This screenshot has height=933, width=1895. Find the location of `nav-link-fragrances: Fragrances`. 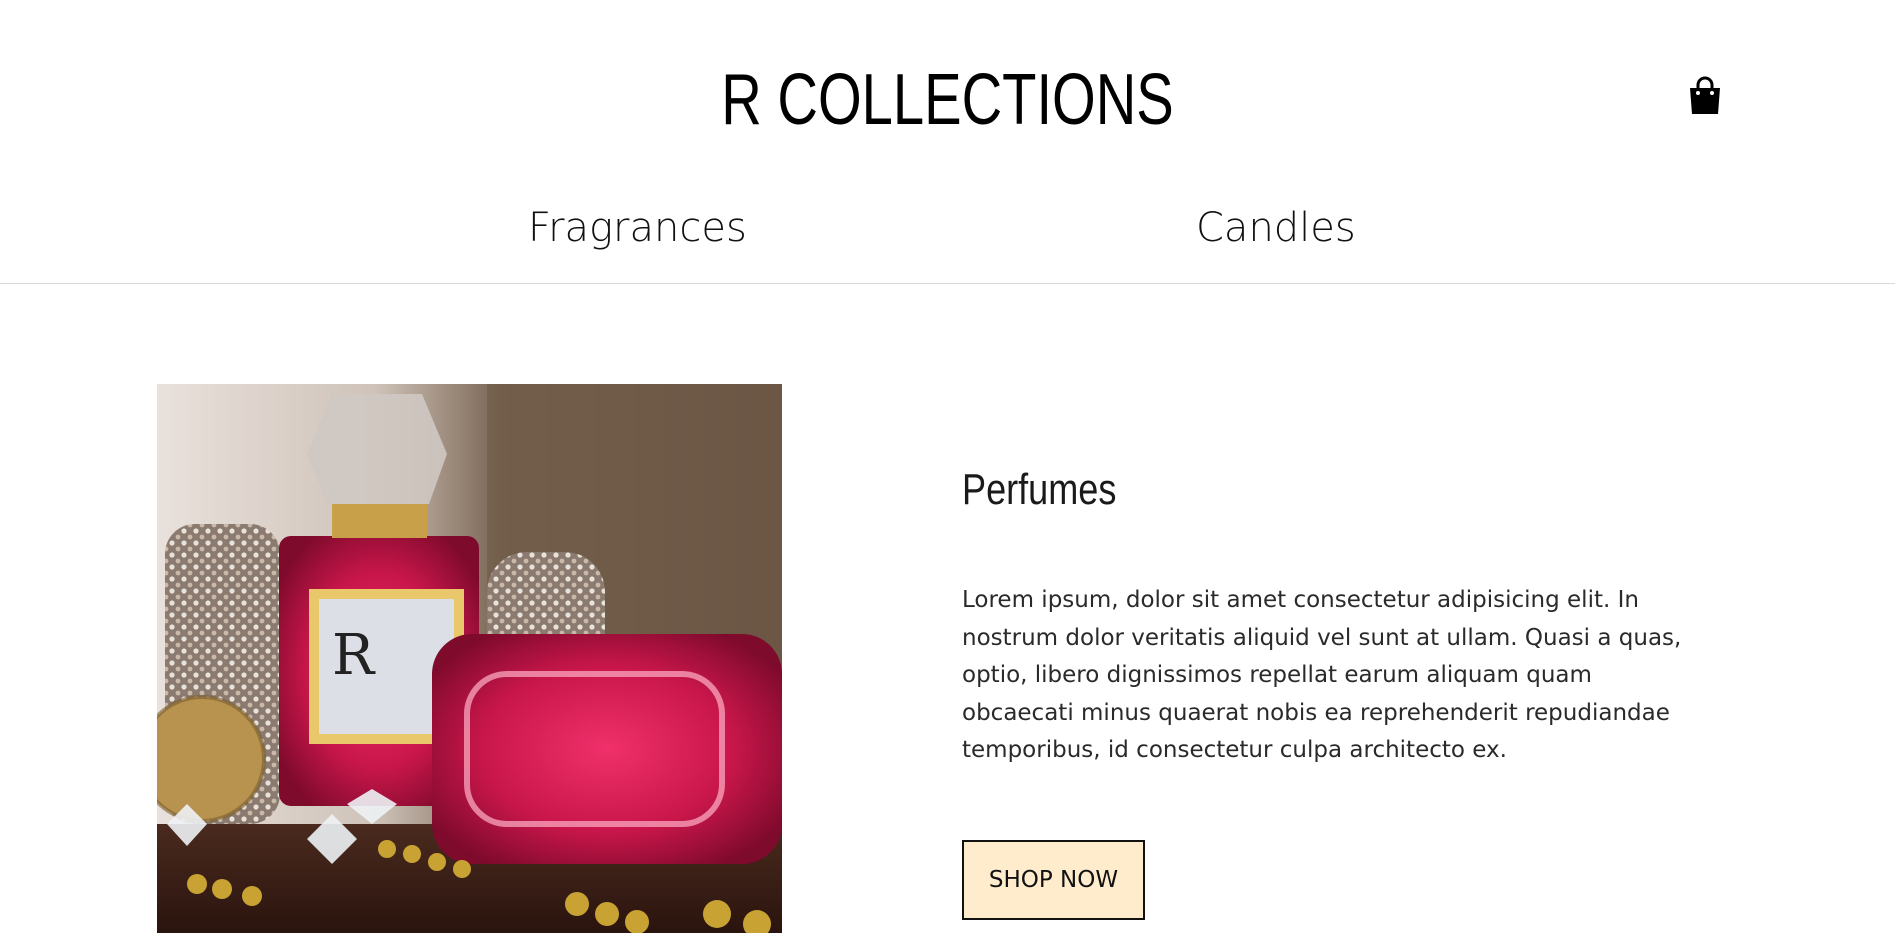

nav-link-fragrances: Fragrances is located at coordinates (637, 228).